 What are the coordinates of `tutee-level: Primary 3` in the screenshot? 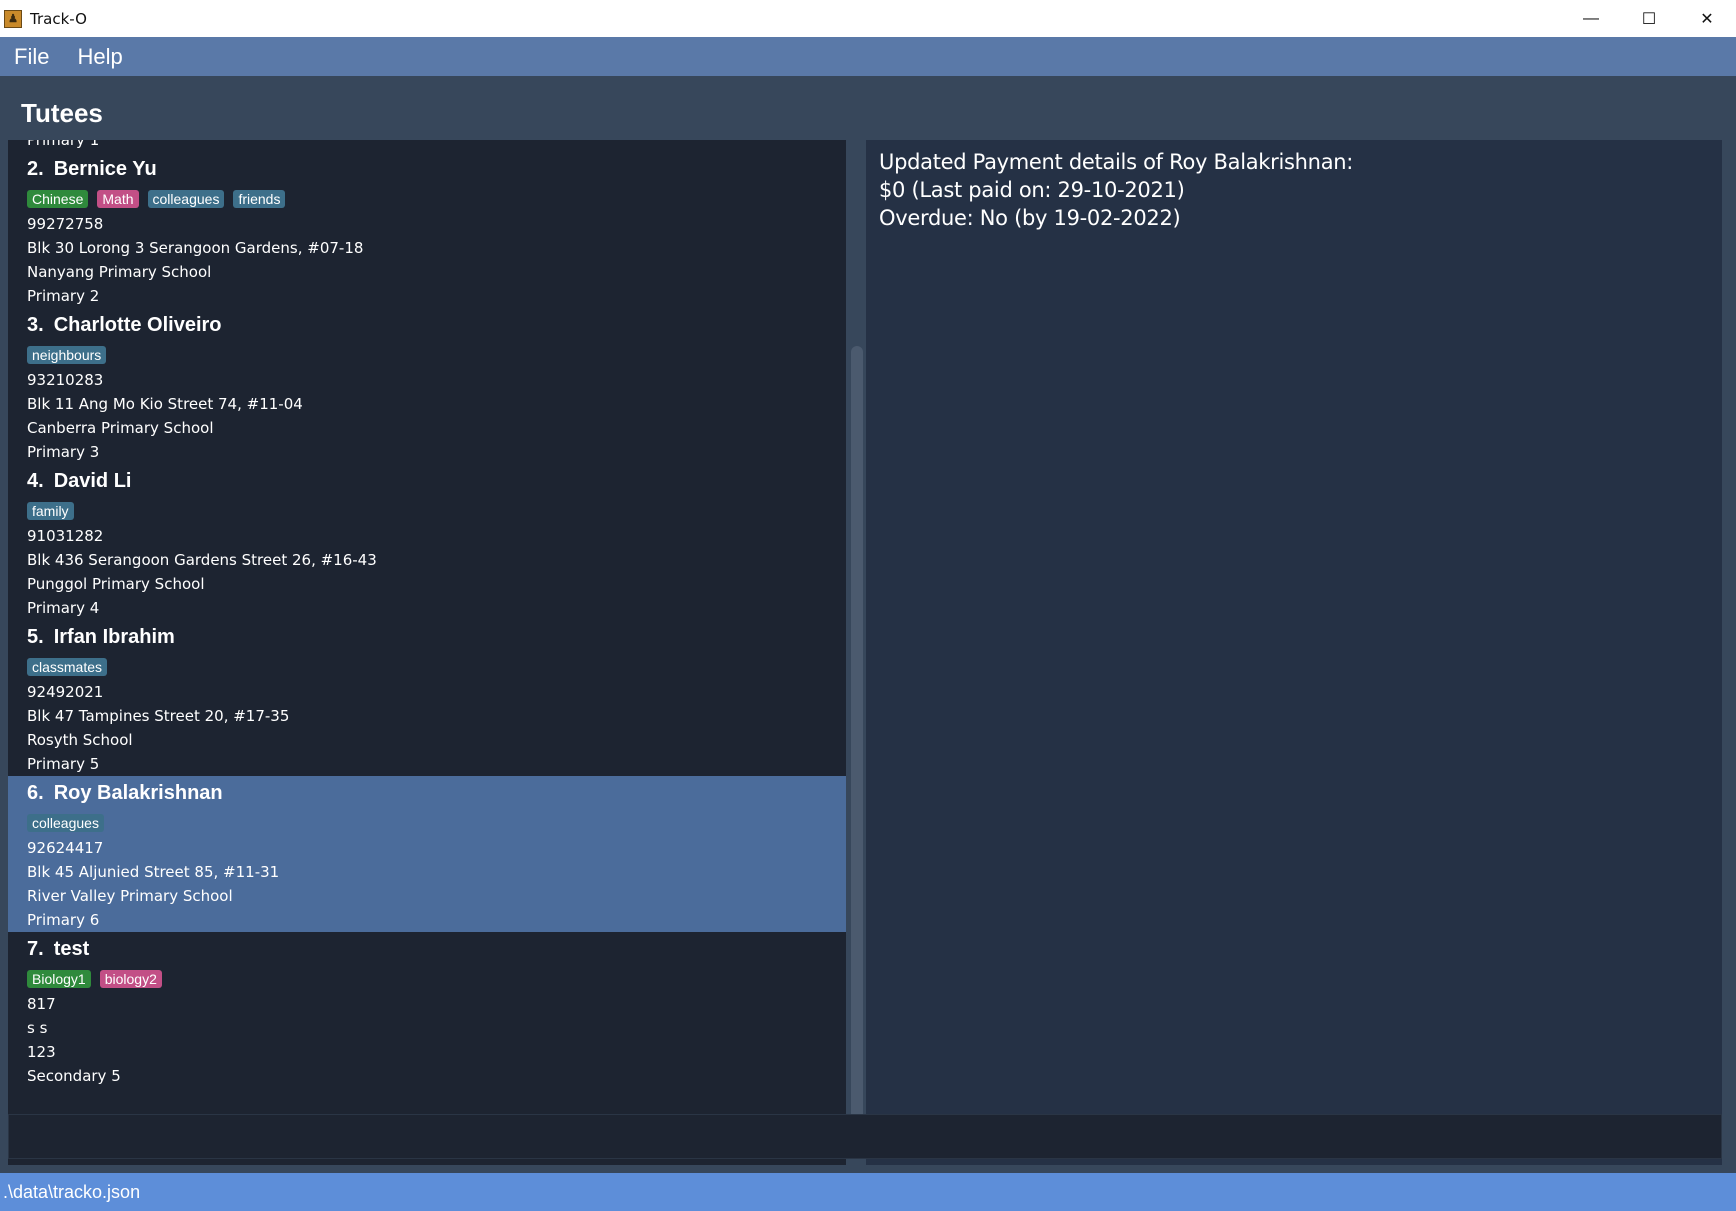 It's located at (63, 452).